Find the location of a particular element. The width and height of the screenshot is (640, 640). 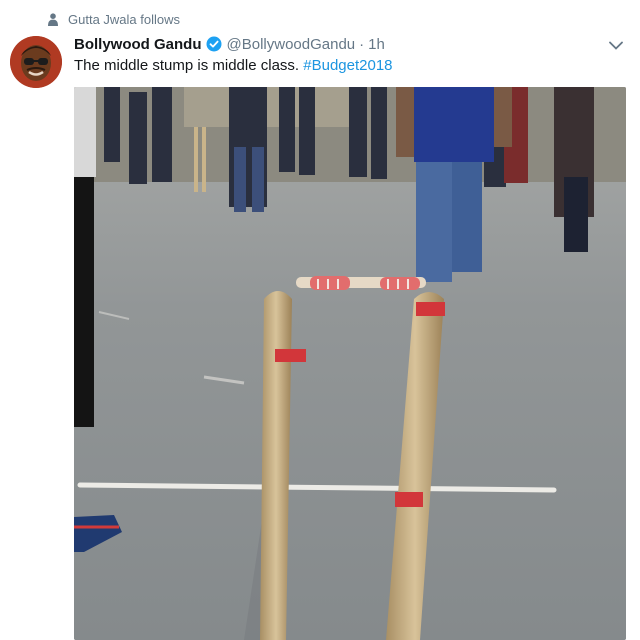

more-options-button is located at coordinates (616, 45).